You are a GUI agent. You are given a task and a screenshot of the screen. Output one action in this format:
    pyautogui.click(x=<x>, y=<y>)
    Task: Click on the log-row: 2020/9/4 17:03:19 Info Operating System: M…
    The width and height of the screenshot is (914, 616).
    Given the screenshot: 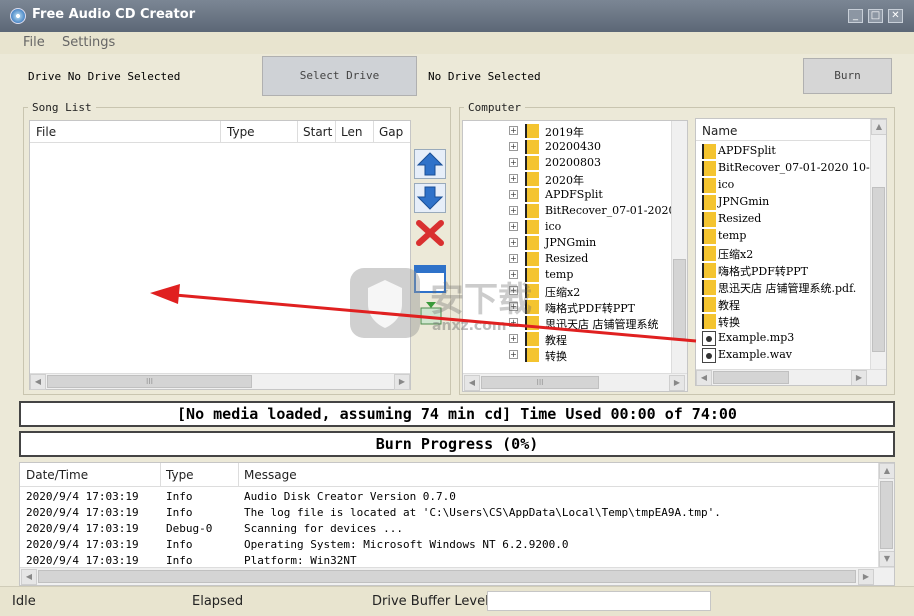 What is the action you would take?
    pyautogui.click(x=449, y=545)
    